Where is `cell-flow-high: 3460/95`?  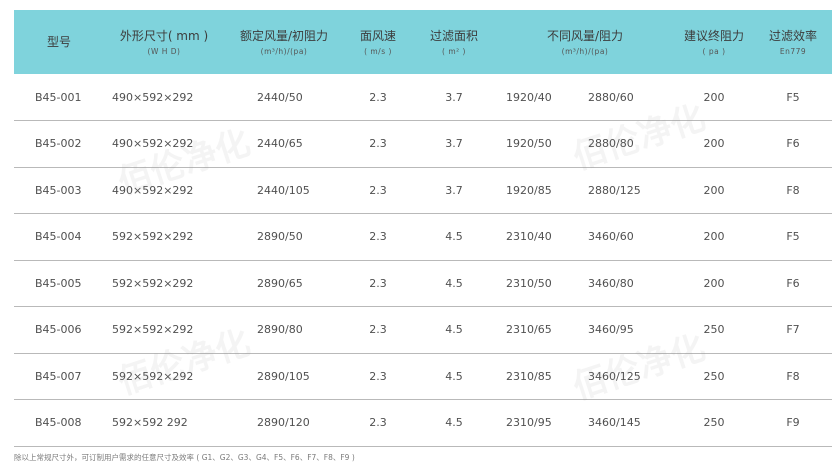 cell-flow-high: 3460/95 is located at coordinates (611, 330).